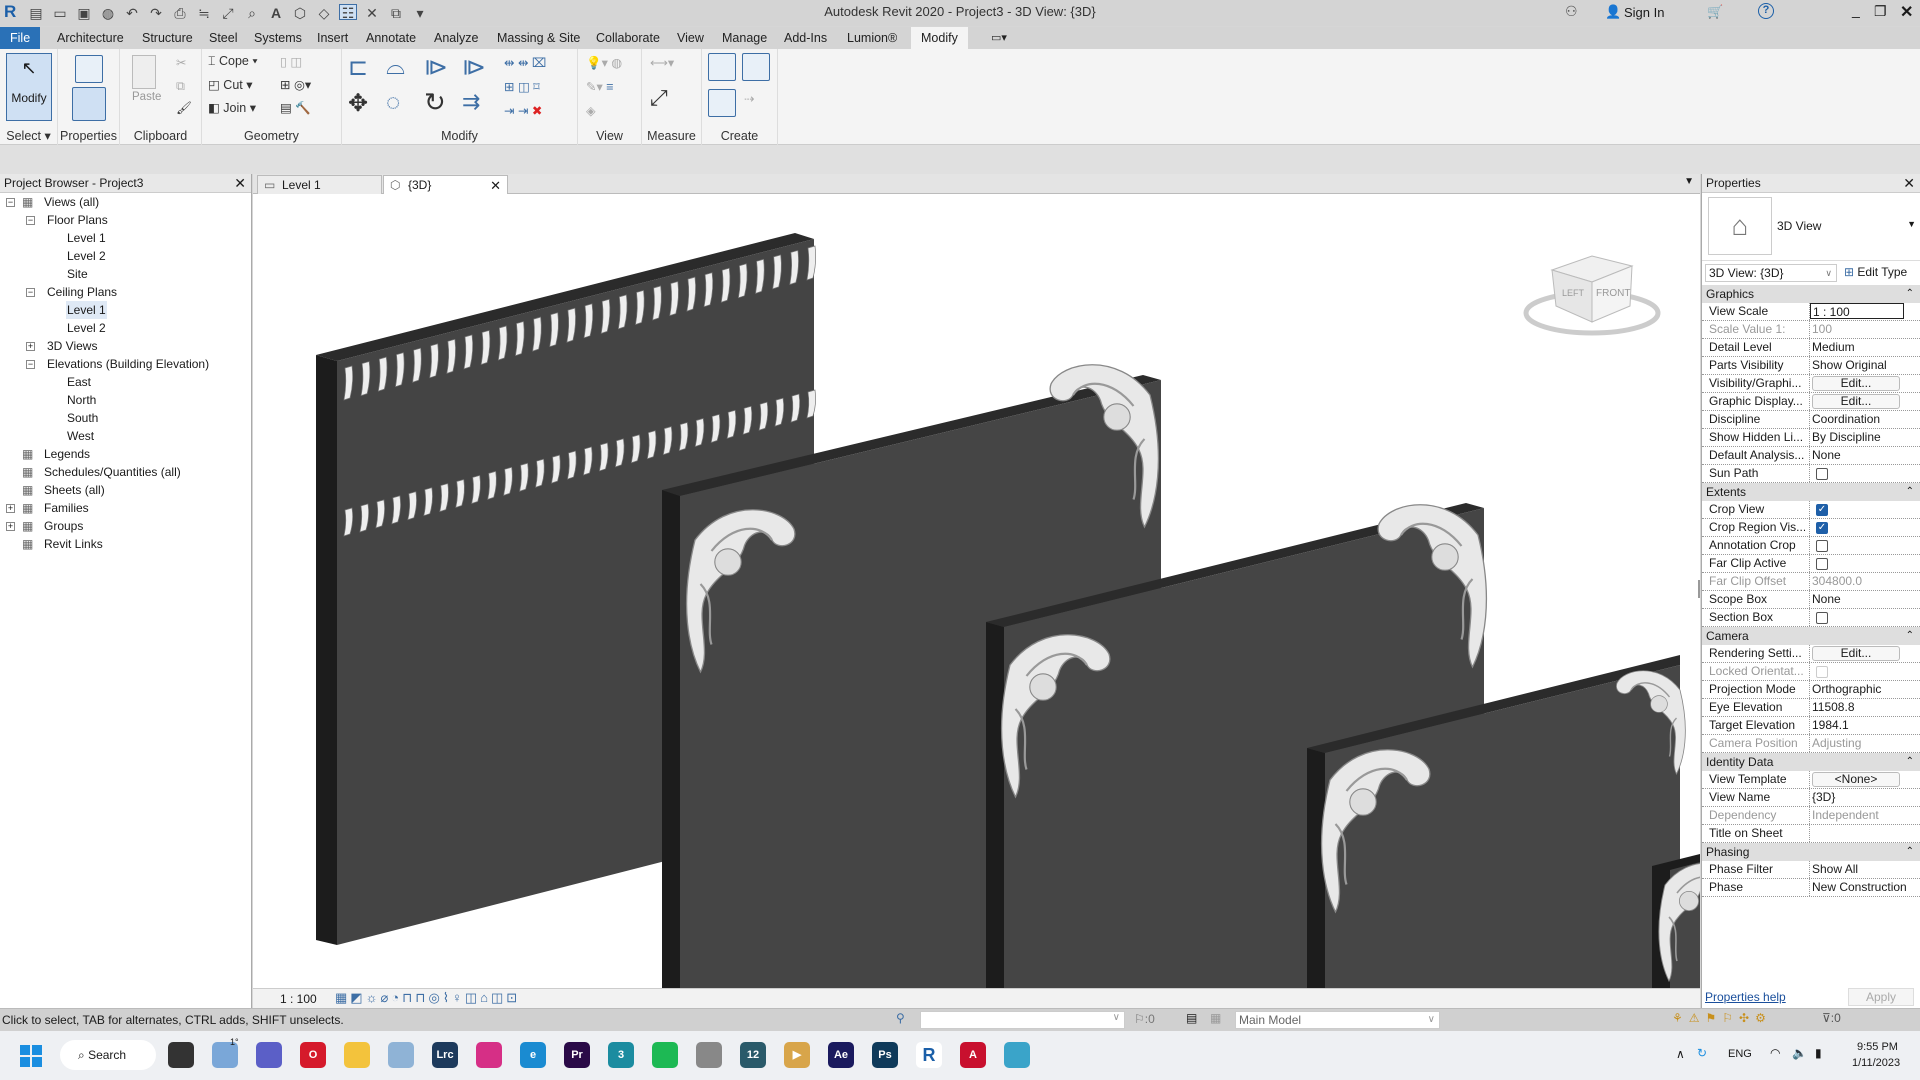 Image resolution: width=1920 pixels, height=1080 pixels. Describe the element at coordinates (358, 103) in the screenshot. I see `move-icon: ✥` at that location.